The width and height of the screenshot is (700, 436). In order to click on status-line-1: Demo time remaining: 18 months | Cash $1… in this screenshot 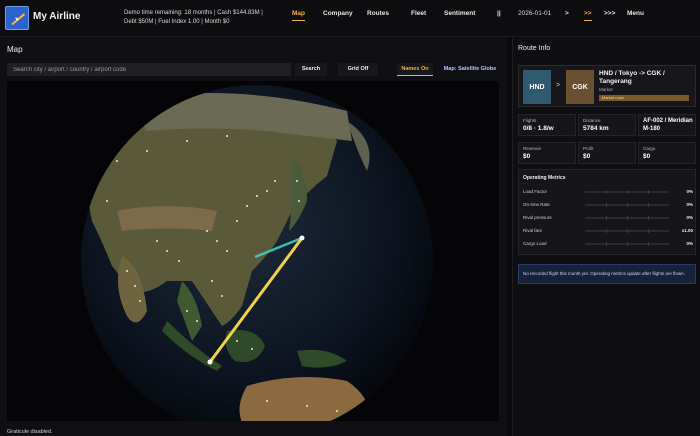, I will do `click(193, 13)`.